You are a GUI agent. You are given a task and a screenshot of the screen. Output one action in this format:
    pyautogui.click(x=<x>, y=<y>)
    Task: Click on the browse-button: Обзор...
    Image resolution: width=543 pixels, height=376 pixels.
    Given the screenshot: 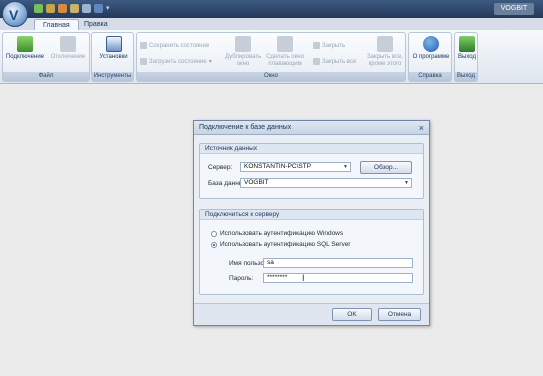 What is the action you would take?
    pyautogui.click(x=386, y=167)
    